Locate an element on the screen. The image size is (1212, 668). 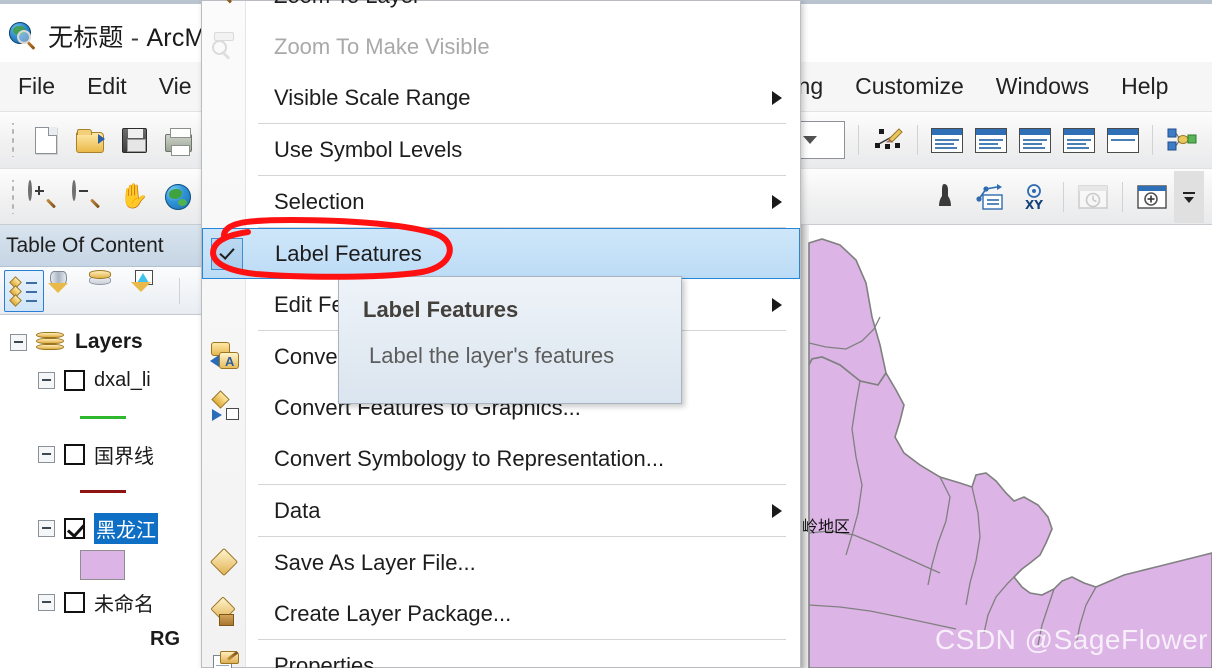
go-to-xy-icon: XY is located at coordinates (1034, 197).